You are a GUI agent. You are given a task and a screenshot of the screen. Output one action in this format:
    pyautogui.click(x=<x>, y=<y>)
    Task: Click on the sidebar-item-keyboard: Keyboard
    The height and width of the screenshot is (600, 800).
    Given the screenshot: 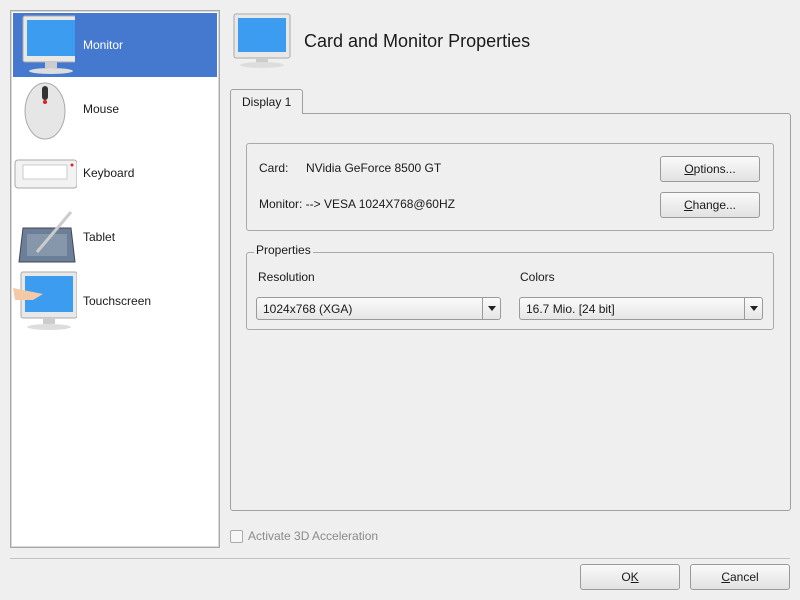 What is the action you would take?
    pyautogui.click(x=115, y=173)
    